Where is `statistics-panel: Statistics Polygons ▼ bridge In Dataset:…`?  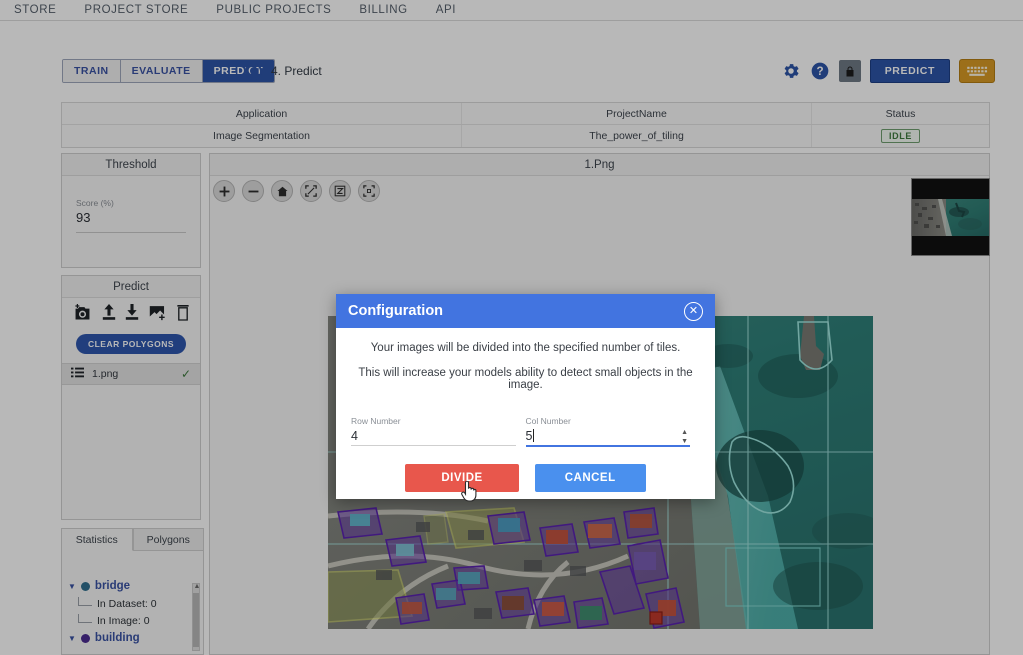 statistics-panel: Statistics Polygons ▼ bridge In Dataset:… is located at coordinates (132, 591).